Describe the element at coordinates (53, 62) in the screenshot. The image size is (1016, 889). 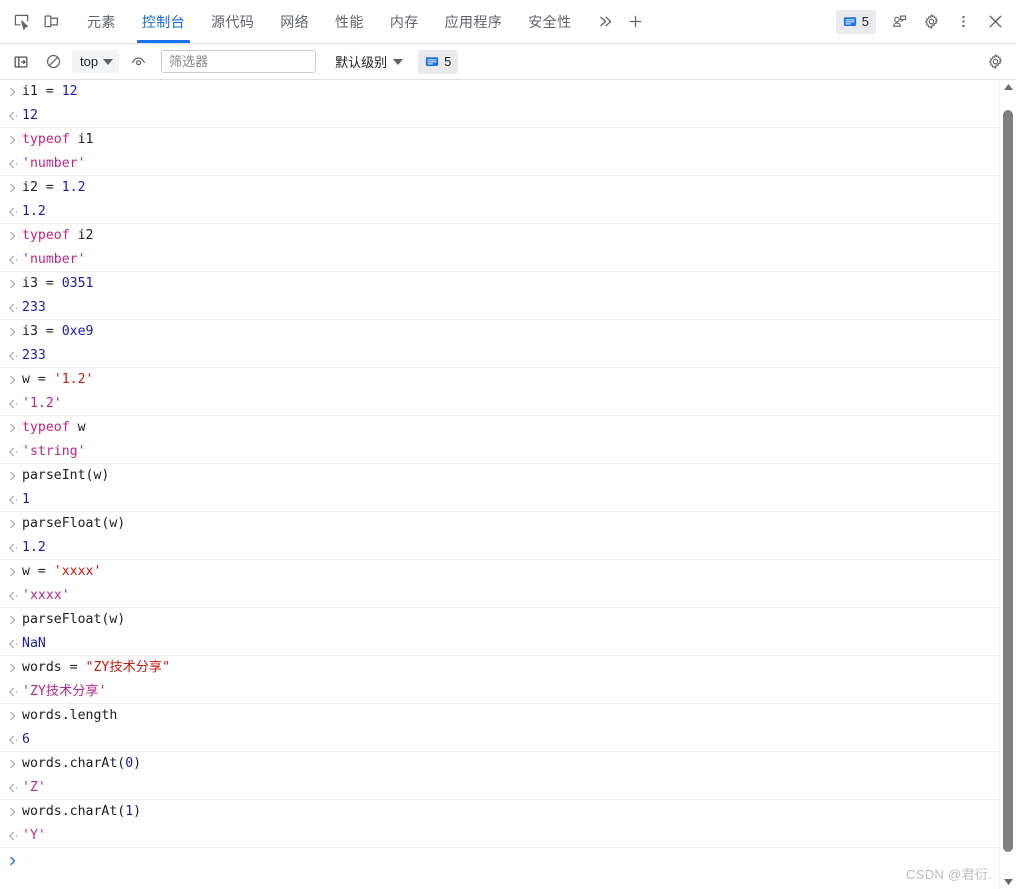
I see `clear-console-icon` at that location.